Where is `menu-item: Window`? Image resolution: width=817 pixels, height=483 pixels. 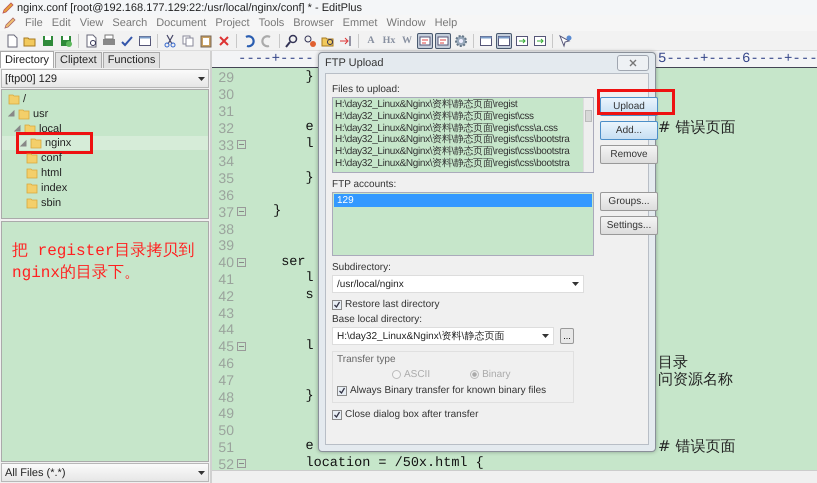
menu-item: Window is located at coordinates (406, 23).